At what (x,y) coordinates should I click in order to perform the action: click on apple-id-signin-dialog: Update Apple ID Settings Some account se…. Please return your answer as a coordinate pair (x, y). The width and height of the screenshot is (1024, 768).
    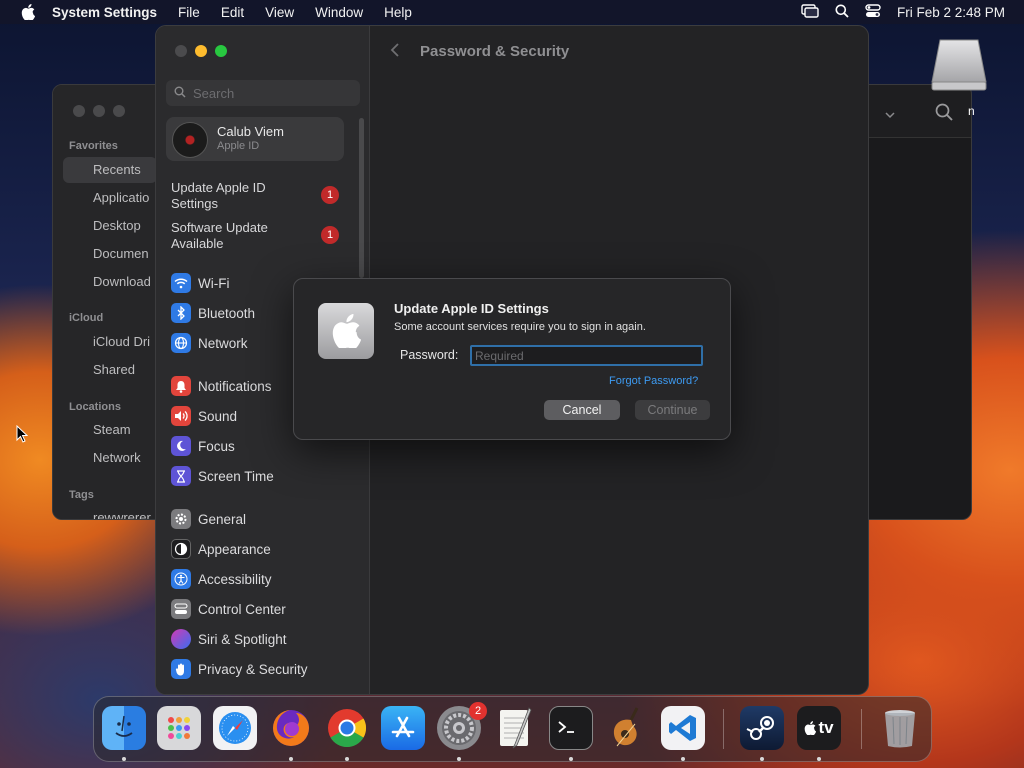
    Looking at the image, I should click on (512, 359).